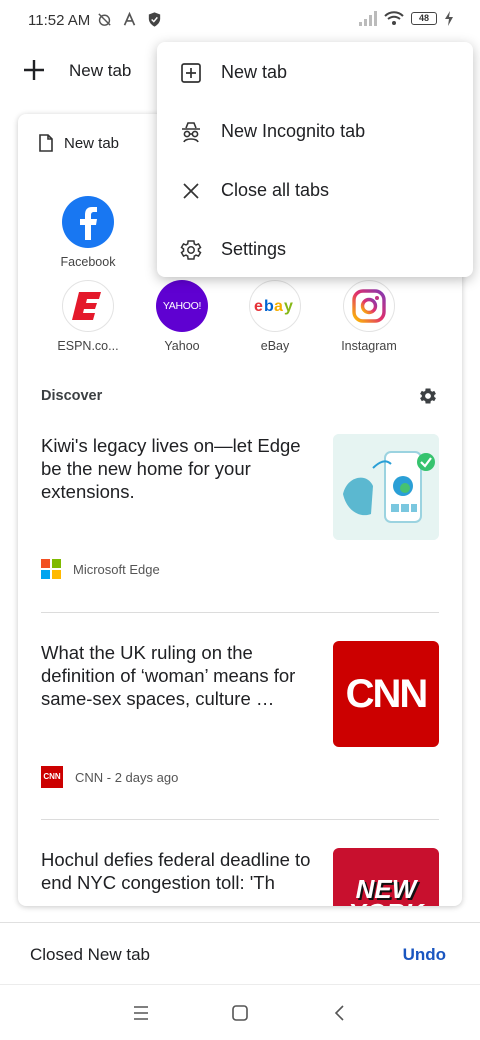 The width and height of the screenshot is (480, 1040). What do you see at coordinates (182, 346) in the screenshot?
I see `site-label: Yahoo` at bounding box center [182, 346].